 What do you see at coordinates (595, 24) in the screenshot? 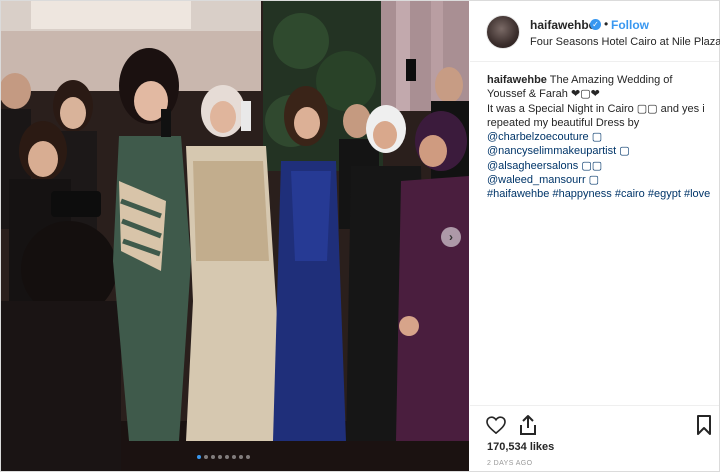
I see `verified-badge-icon: ✓` at bounding box center [595, 24].